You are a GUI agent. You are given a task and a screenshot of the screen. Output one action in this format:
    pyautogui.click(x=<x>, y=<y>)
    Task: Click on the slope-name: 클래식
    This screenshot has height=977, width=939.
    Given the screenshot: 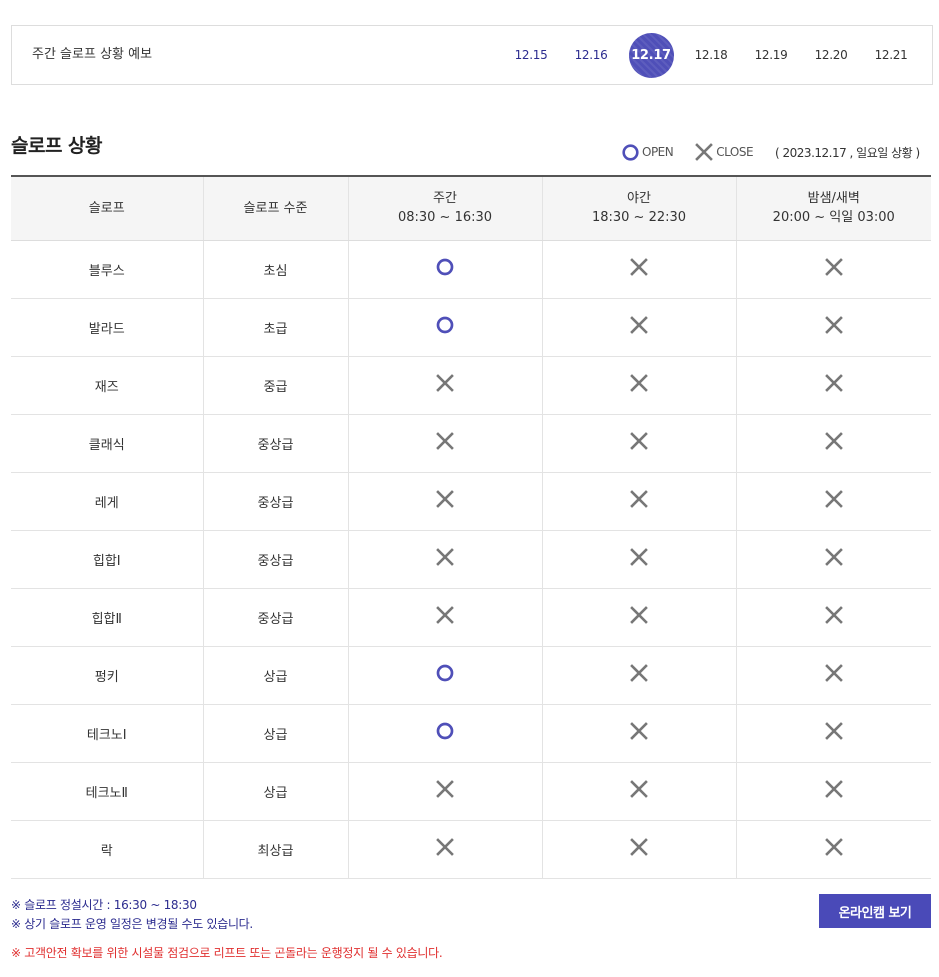 What is the action you would take?
    pyautogui.click(x=107, y=443)
    